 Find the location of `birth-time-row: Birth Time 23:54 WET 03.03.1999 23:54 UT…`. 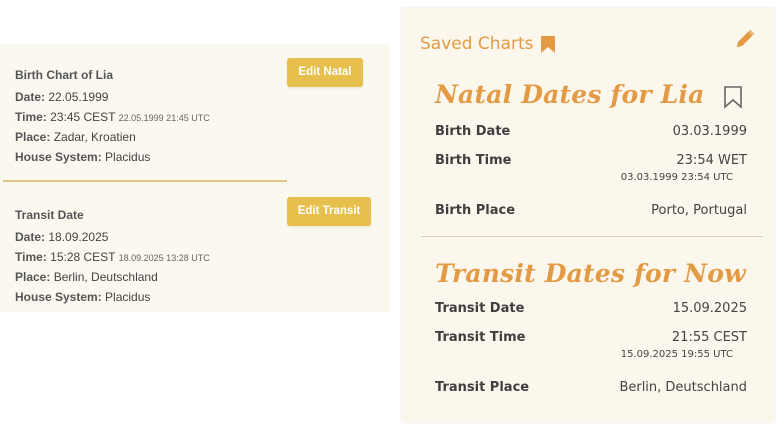

birth-time-row: Birth Time 23:54 WET 03.03.1999 23:54 UT… is located at coordinates (591, 168).